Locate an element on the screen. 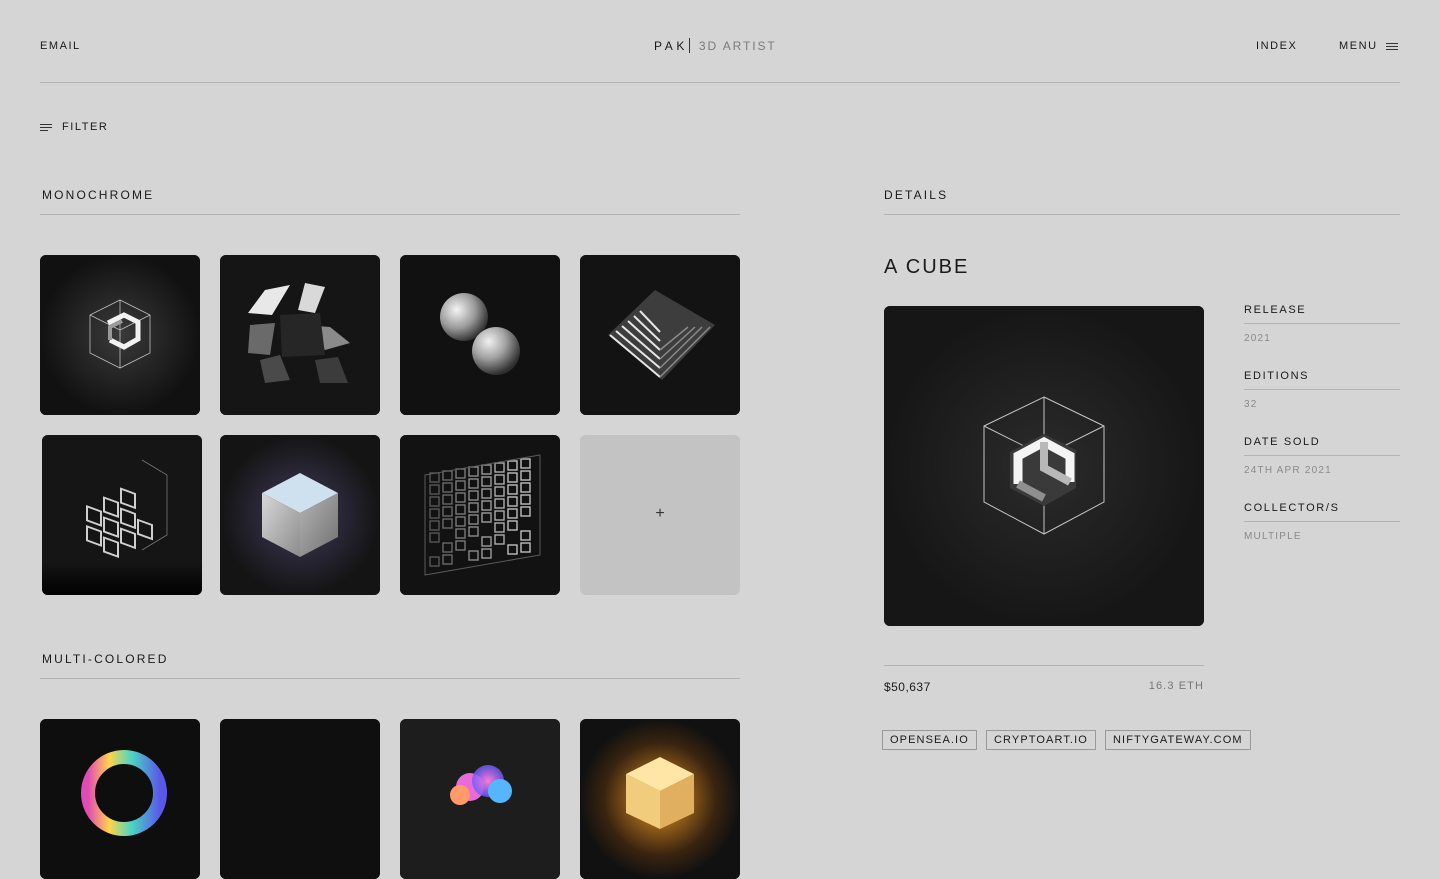 The height and width of the screenshot is (879, 1440). multicolored-section-title: MULTI-COLORED is located at coordinates (105, 659).